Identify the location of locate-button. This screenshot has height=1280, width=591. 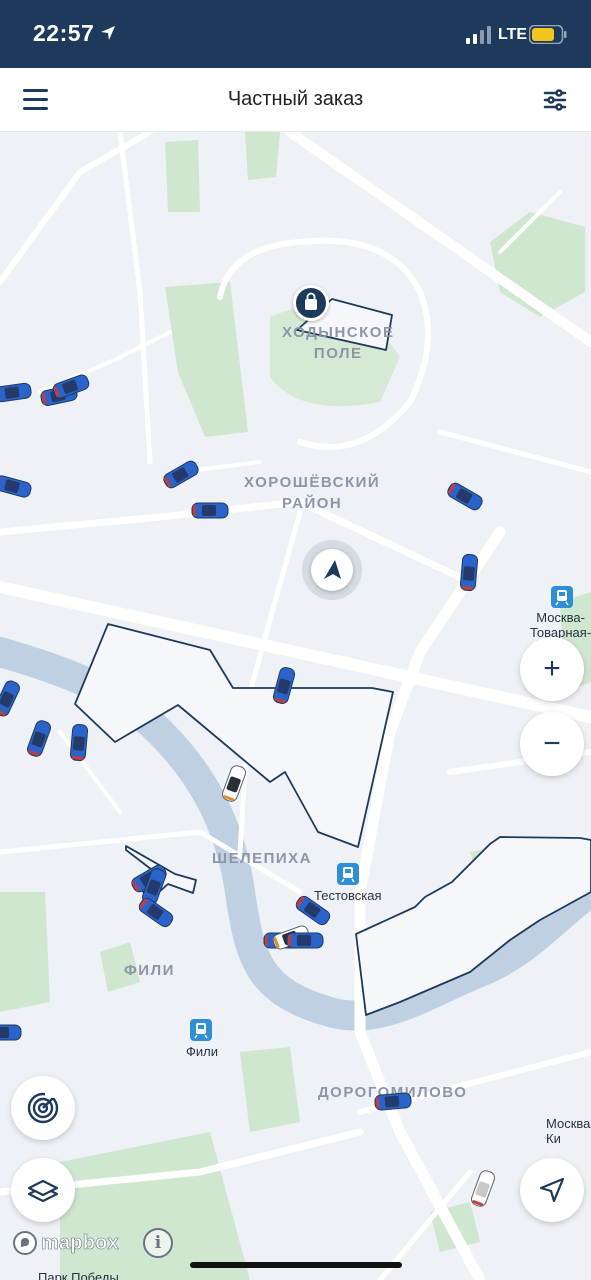
(552, 1190).